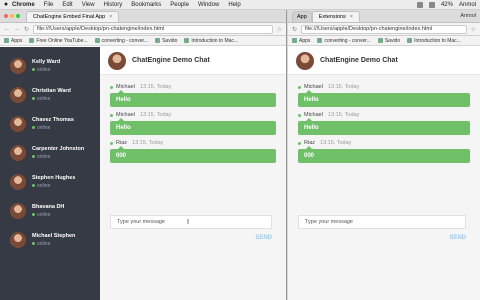 The height and width of the screenshot is (300, 480). I want to click on menu-history: History, so click(113, 5).